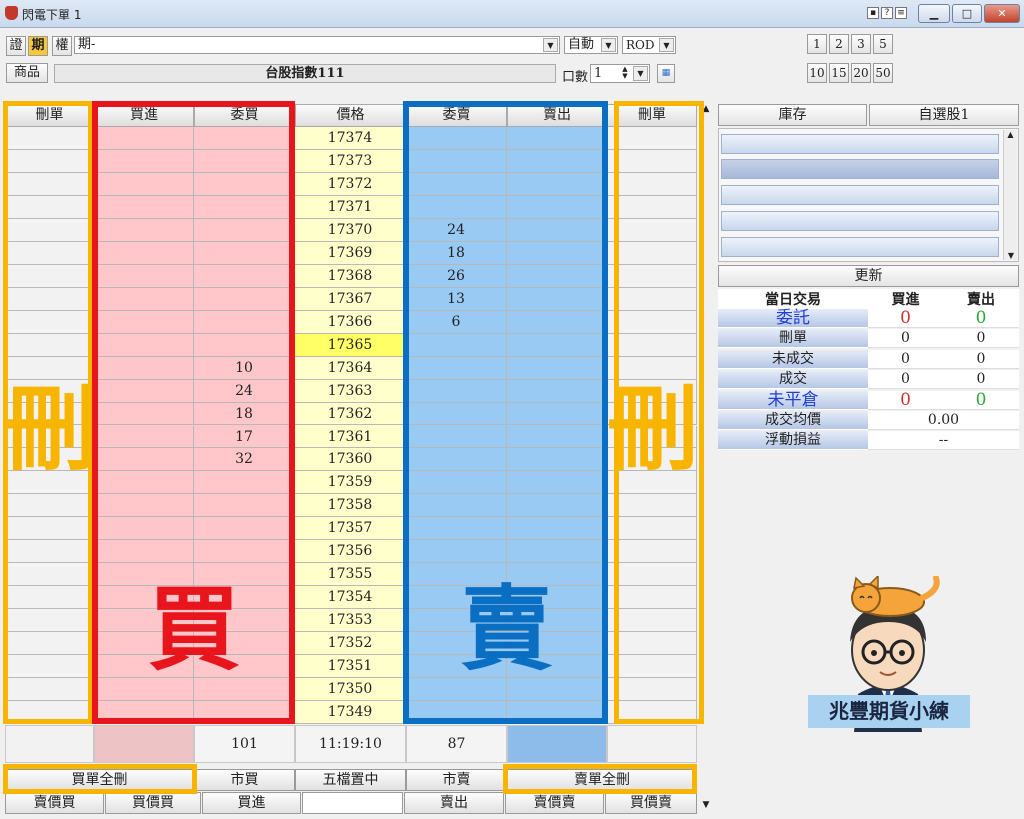 Image resolution: width=1024 pixels, height=819 pixels. What do you see at coordinates (602, 780) in the screenshot?
I see `sell-delete-all-button: 賣單全刪` at bounding box center [602, 780].